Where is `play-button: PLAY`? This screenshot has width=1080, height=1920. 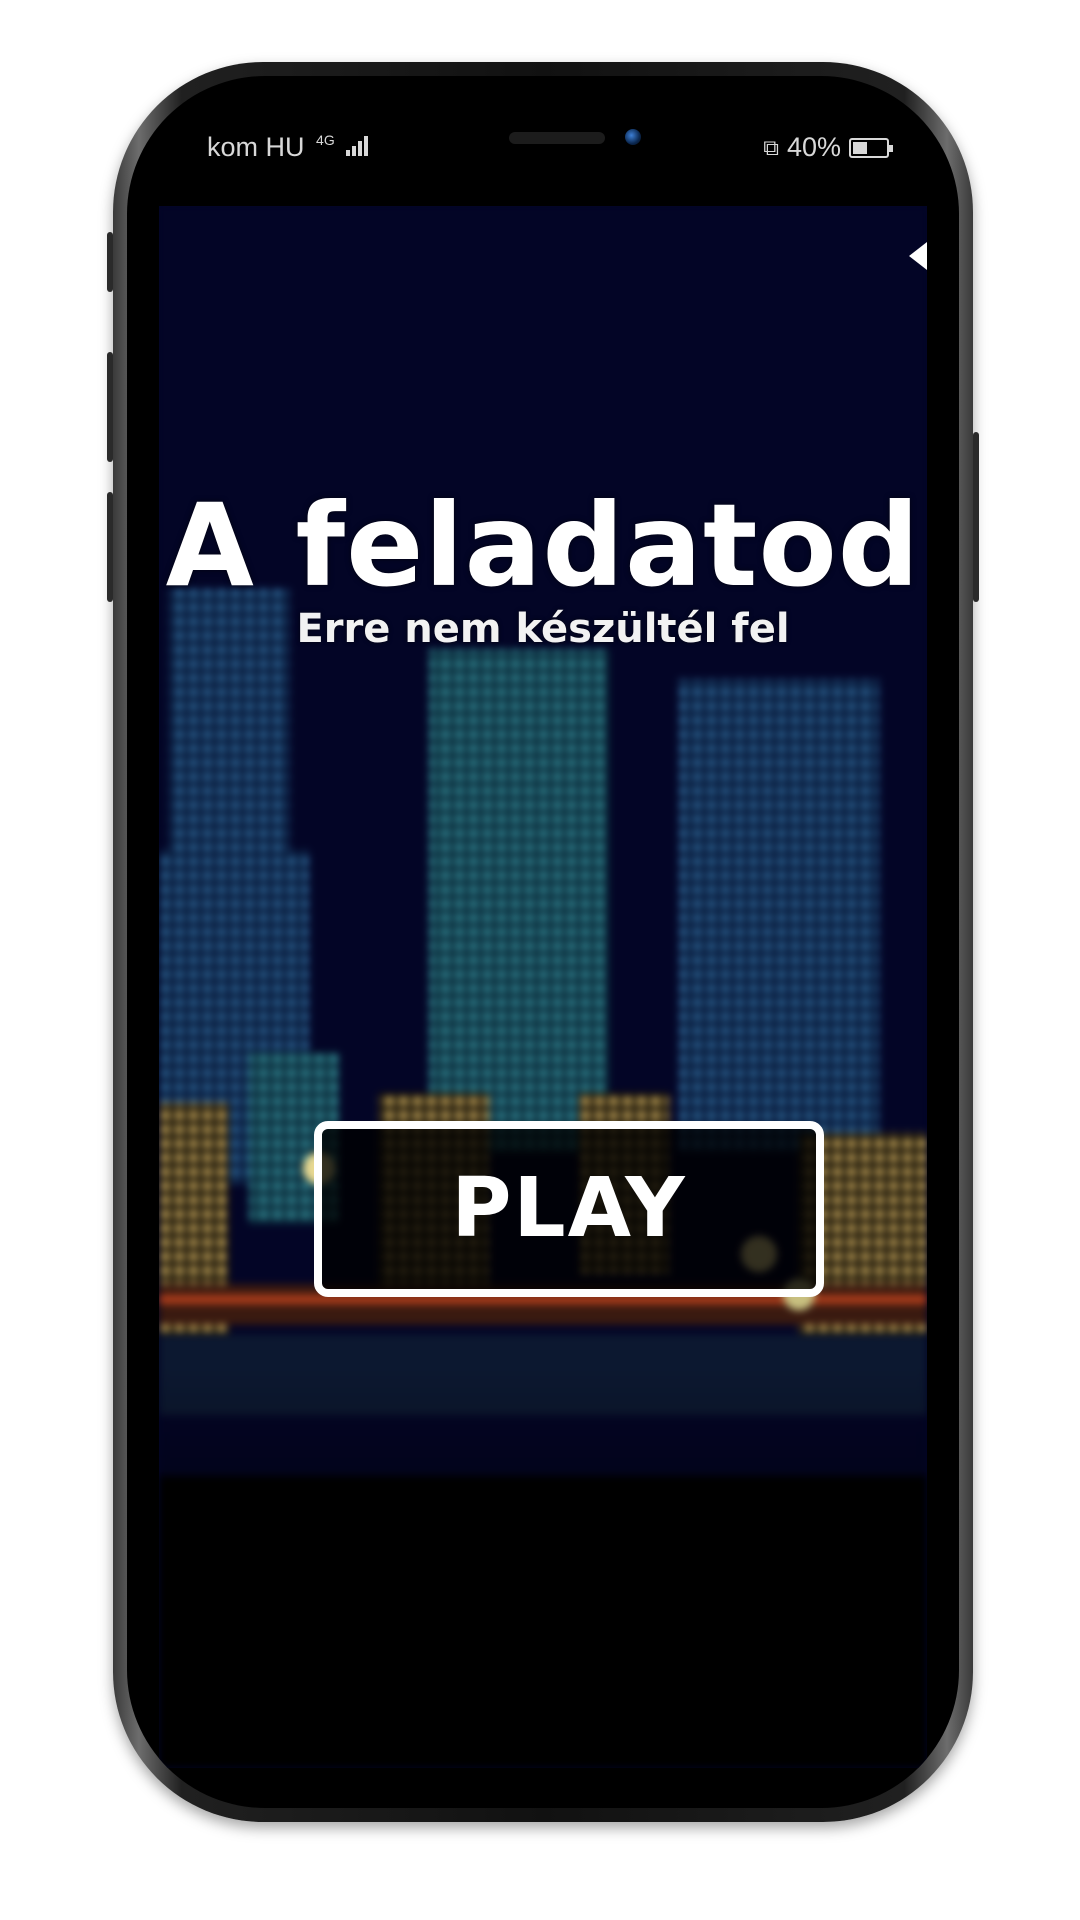 play-button: PLAY is located at coordinates (569, 1209).